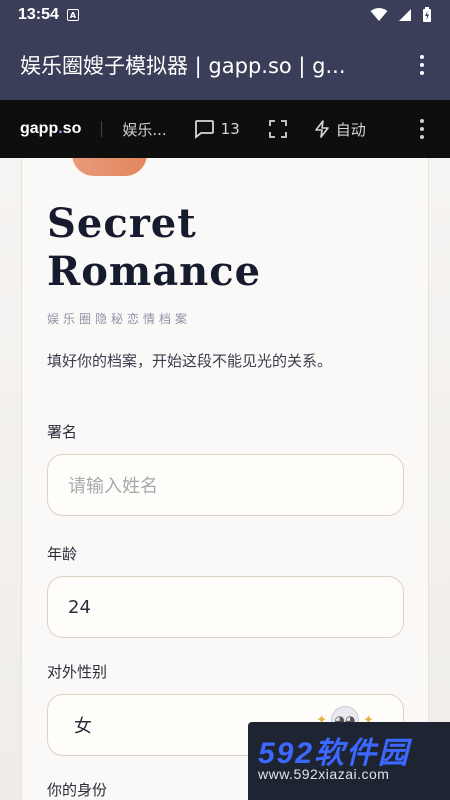  I want to click on auto-mode-button: 自动, so click(340, 129).